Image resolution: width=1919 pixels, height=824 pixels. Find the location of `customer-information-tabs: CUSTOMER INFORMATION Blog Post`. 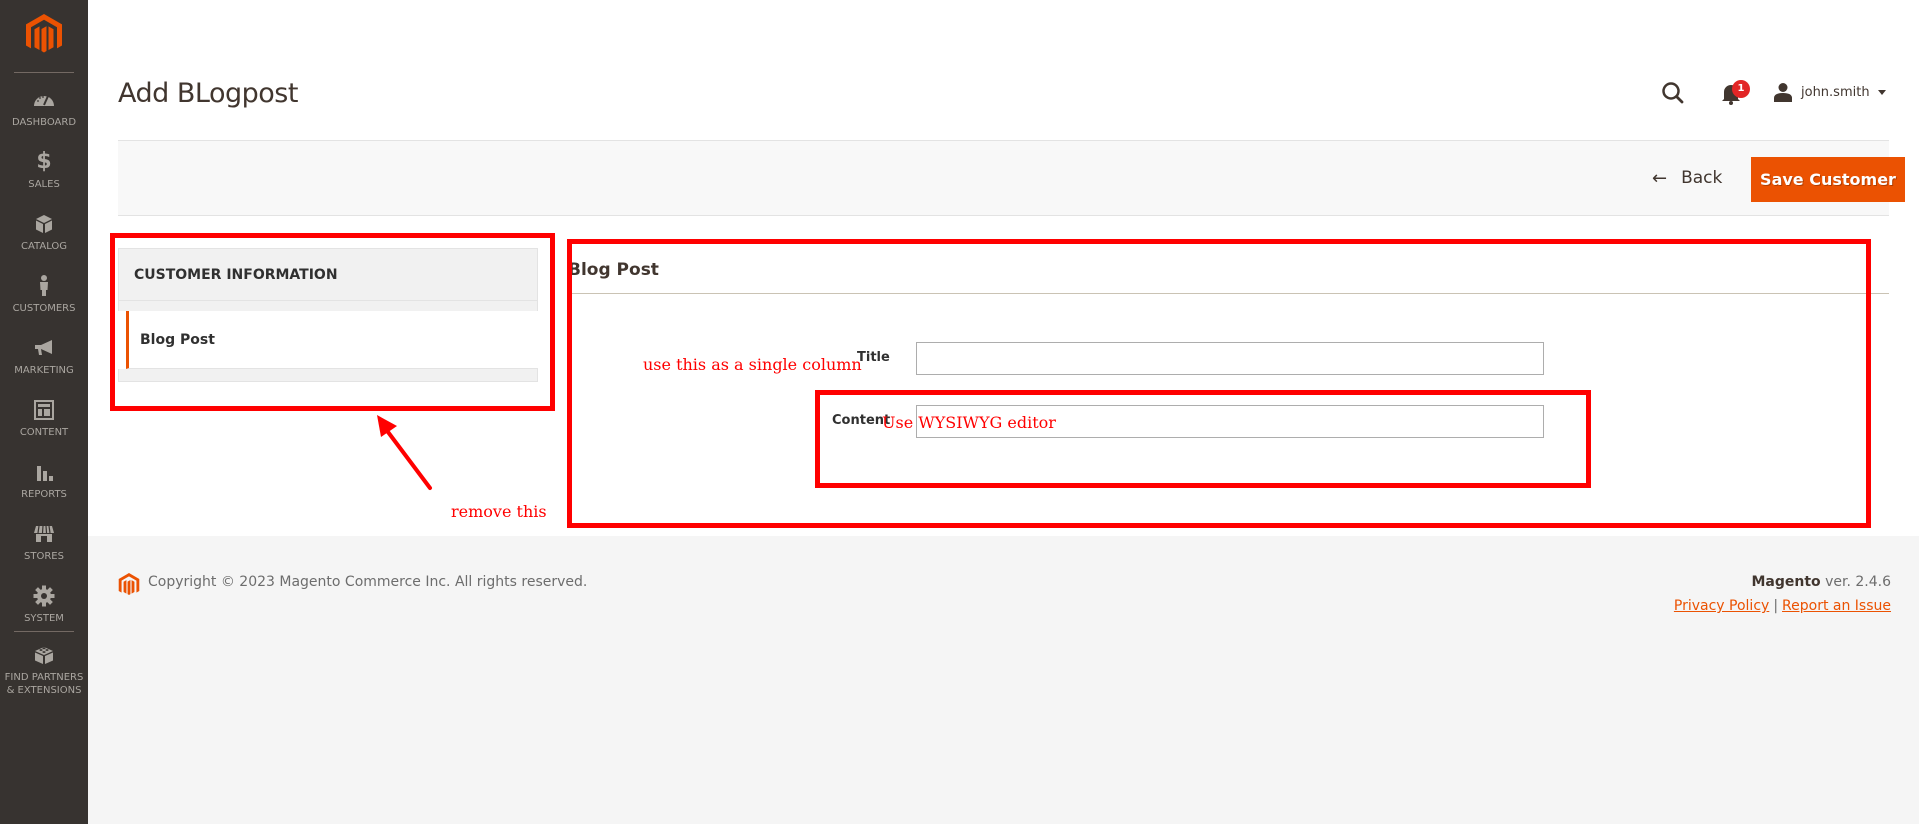

customer-information-tabs: CUSTOMER INFORMATION Blog Post is located at coordinates (328, 315).